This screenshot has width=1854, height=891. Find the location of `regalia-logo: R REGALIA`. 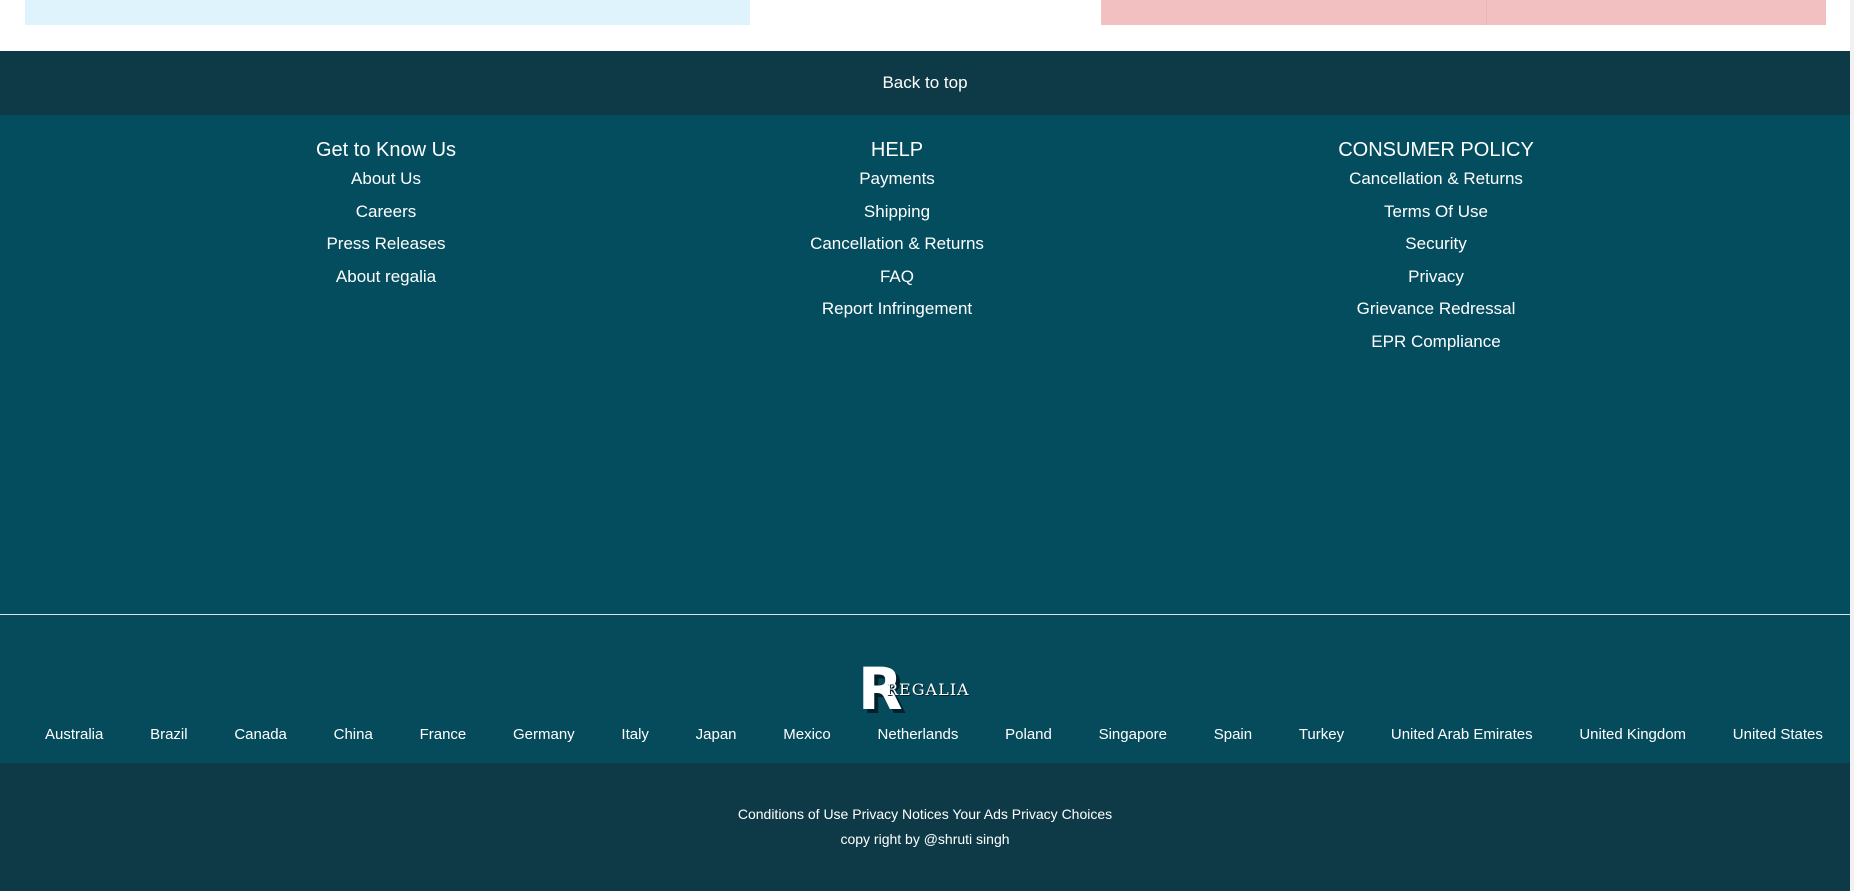

regalia-logo: R REGALIA is located at coordinates (914, 690).